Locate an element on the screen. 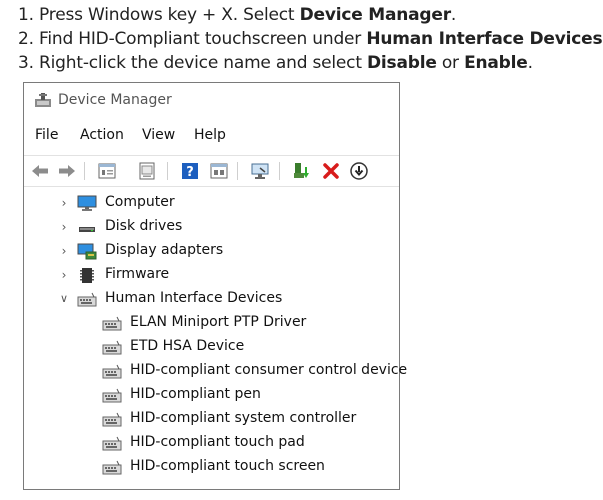 This screenshot has width=603, height=500. help-icon: ? is located at coordinates (190, 171).